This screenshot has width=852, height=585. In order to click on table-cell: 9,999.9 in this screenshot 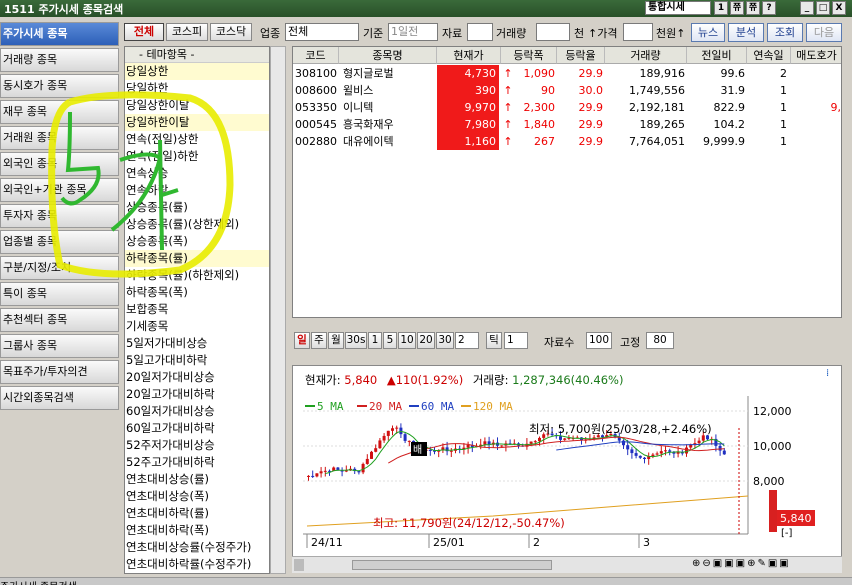, I will do `click(716, 141)`.